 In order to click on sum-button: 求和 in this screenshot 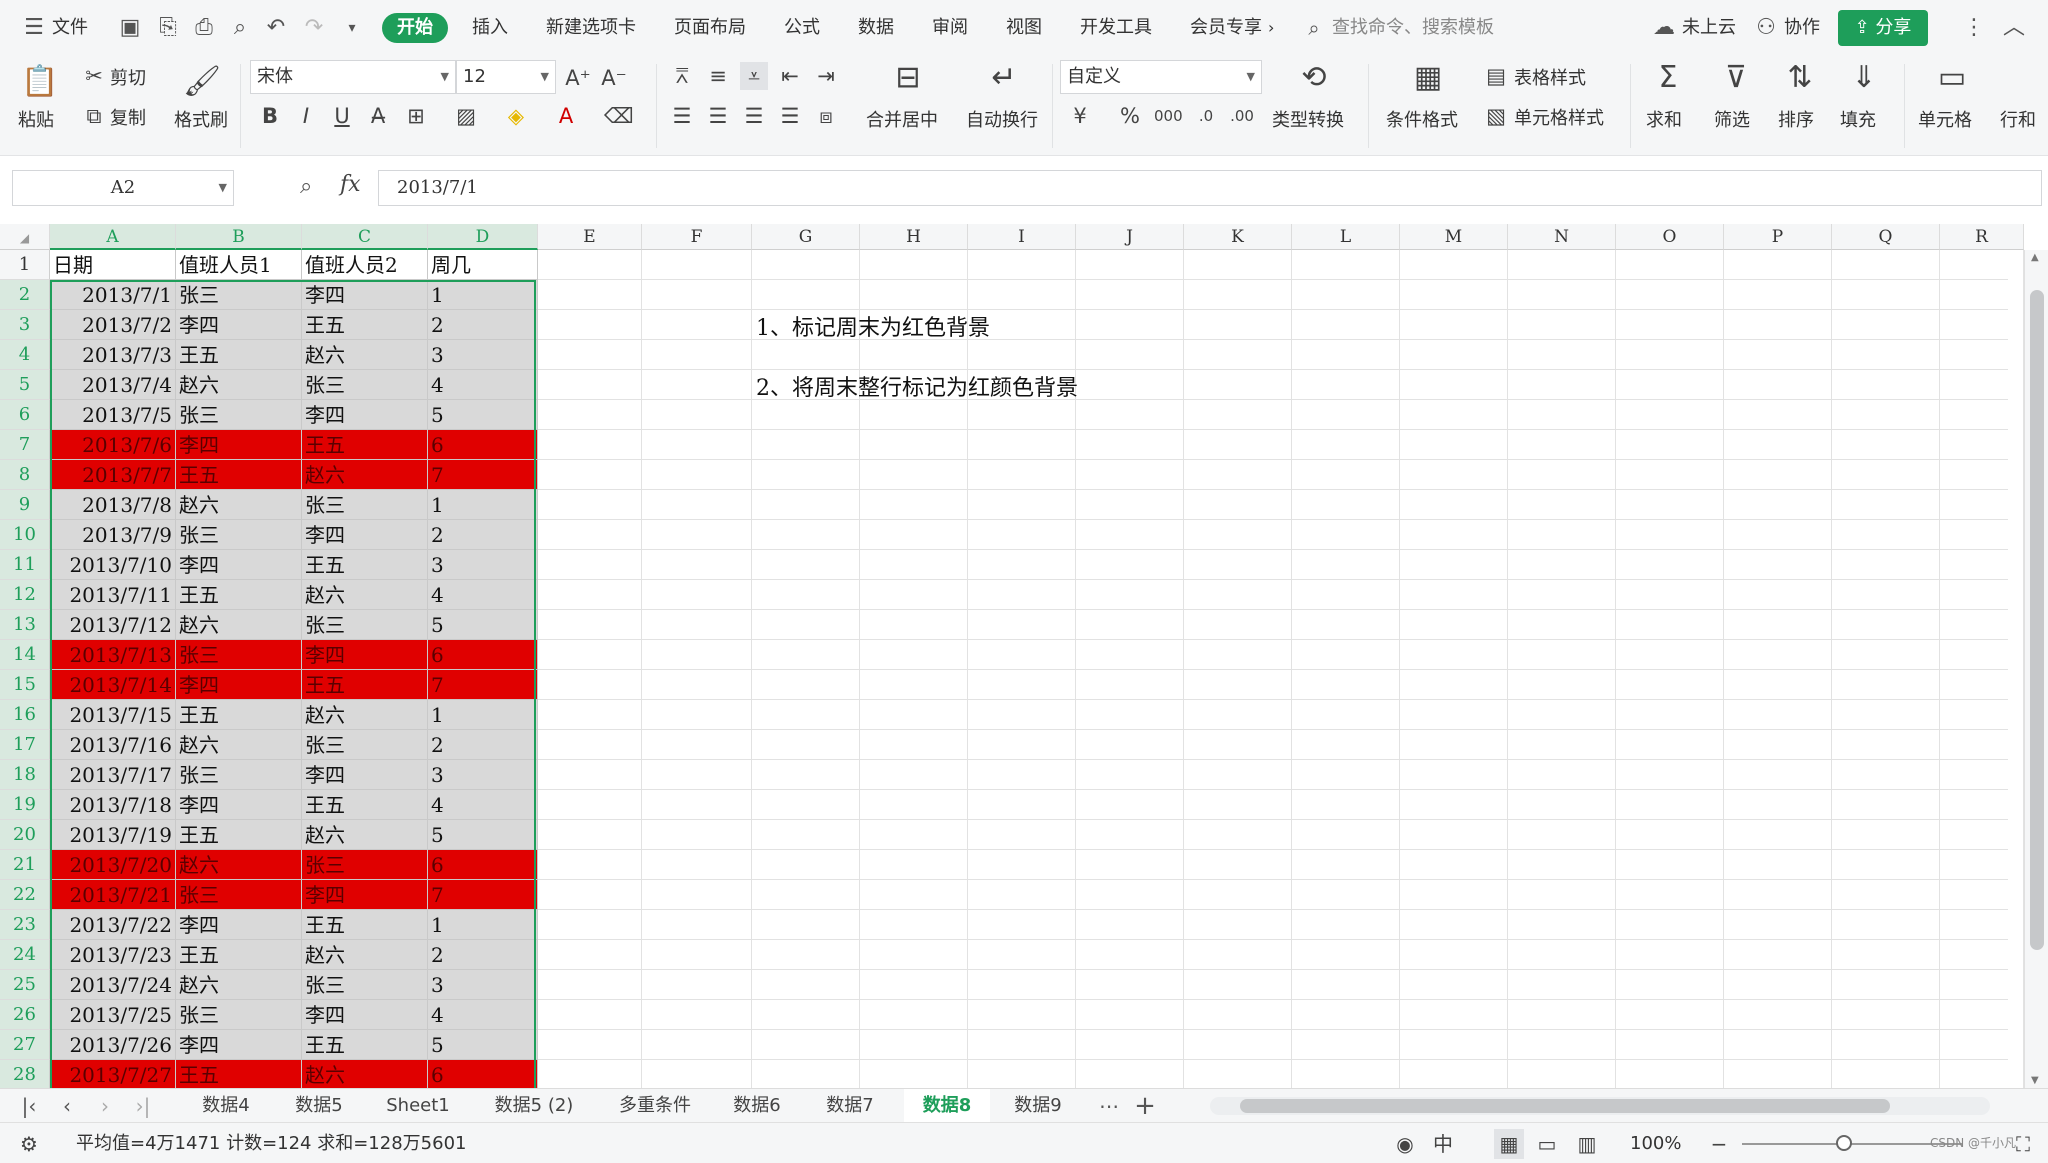, I will do `click(1664, 119)`.